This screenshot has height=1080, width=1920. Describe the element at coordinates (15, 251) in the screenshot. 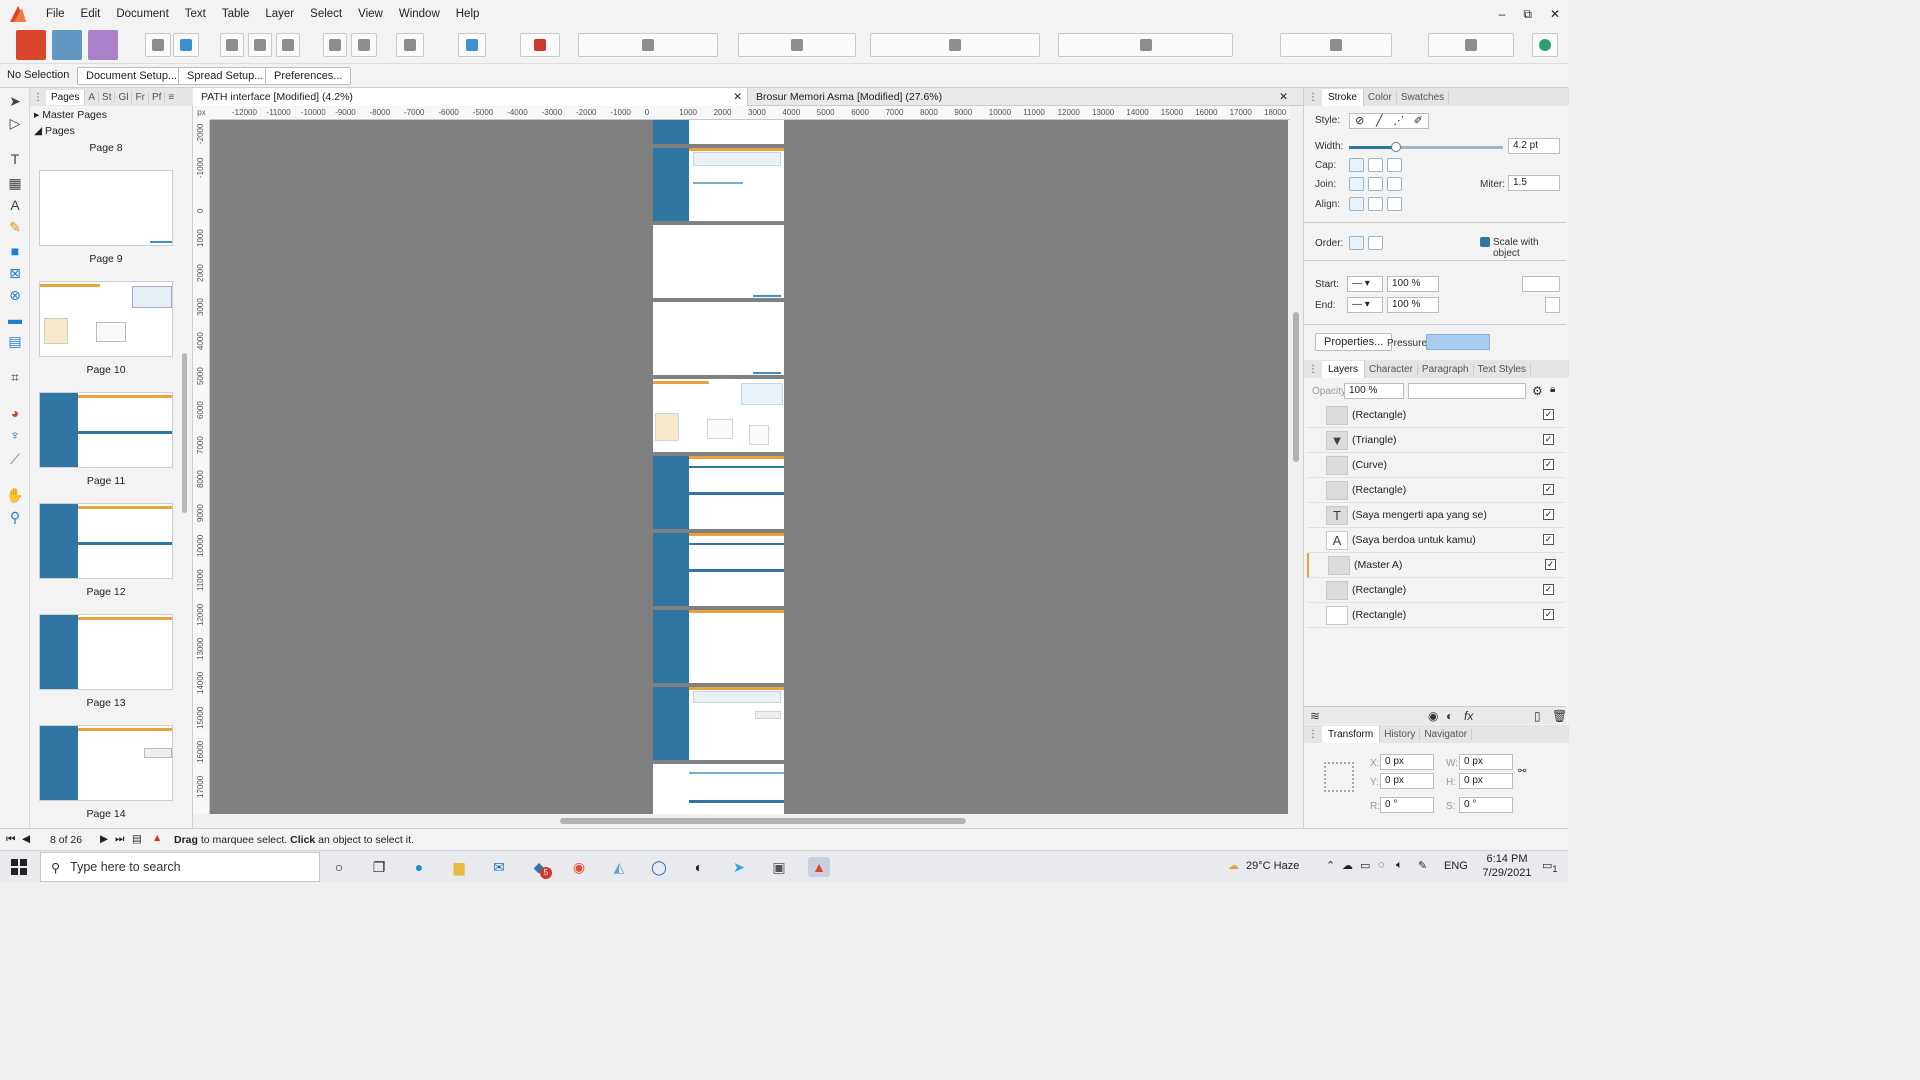

I see `rectangle-tool-icon: ■` at that location.